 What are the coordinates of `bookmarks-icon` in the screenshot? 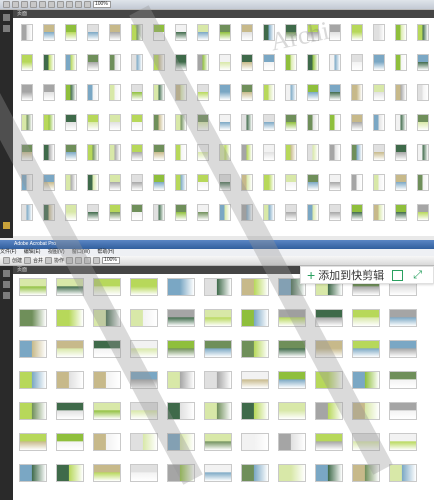 It's located at (6, 28).